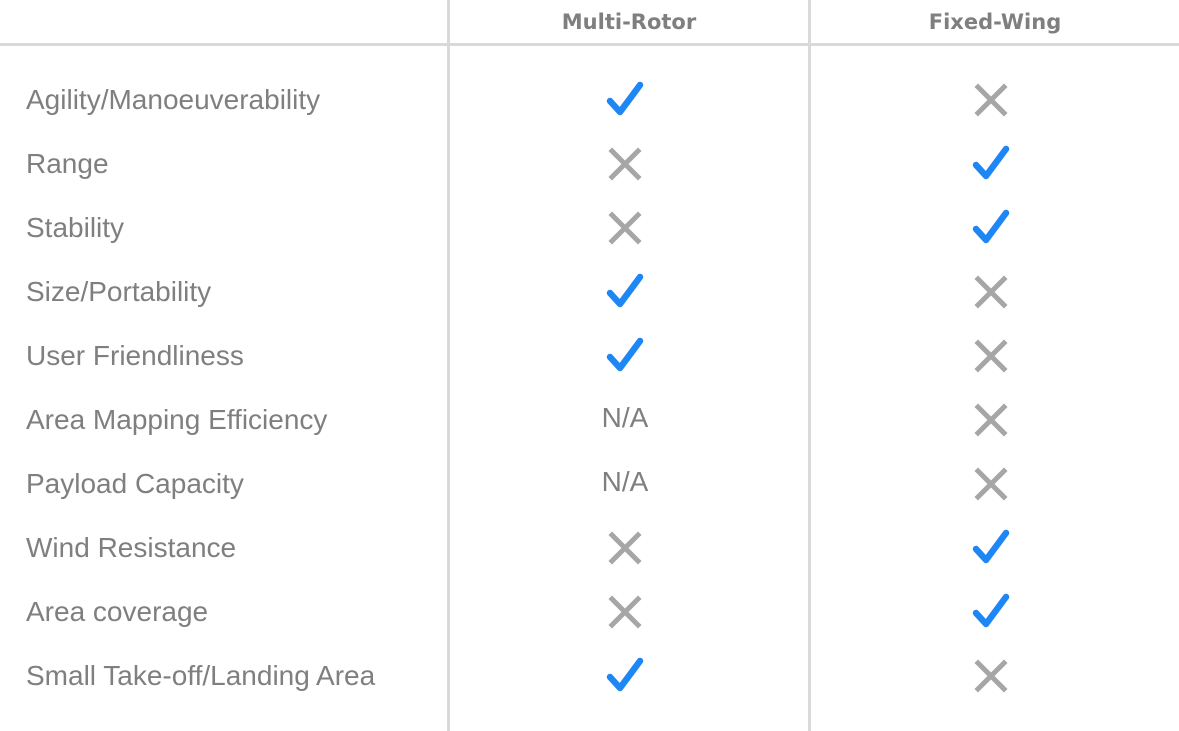 This screenshot has width=1179, height=731. Describe the element at coordinates (131, 547) in the screenshot. I see `row-label: Wind Resistance` at that location.